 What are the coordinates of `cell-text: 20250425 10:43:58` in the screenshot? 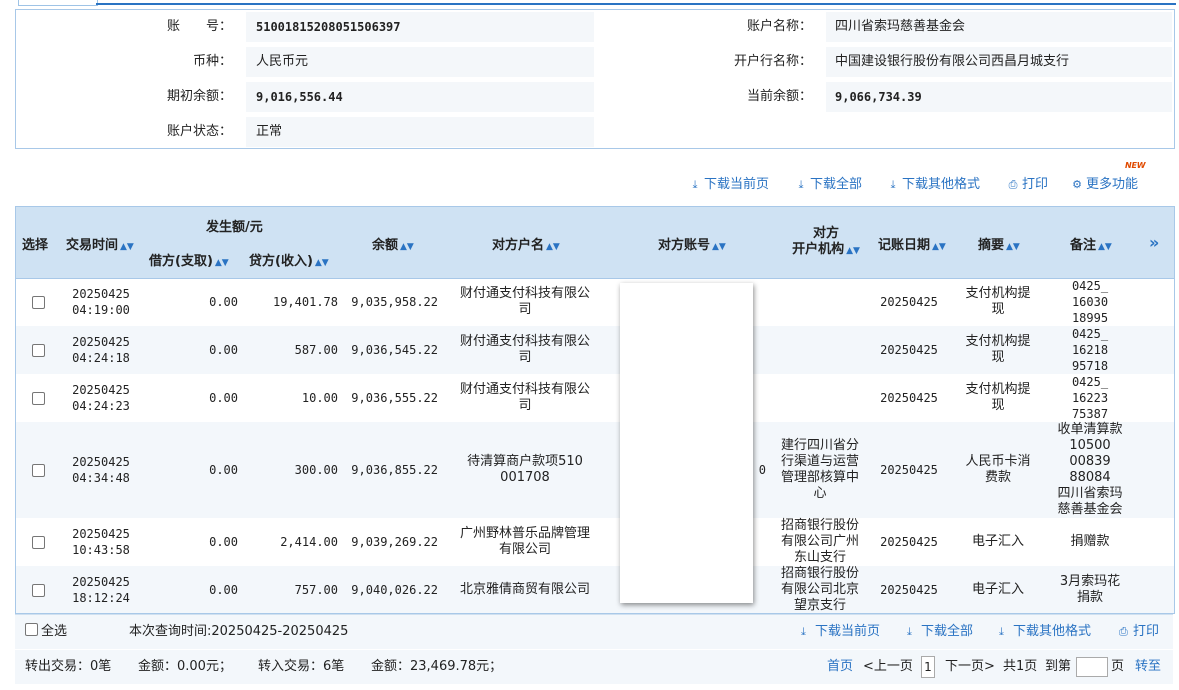 It's located at (101, 542).